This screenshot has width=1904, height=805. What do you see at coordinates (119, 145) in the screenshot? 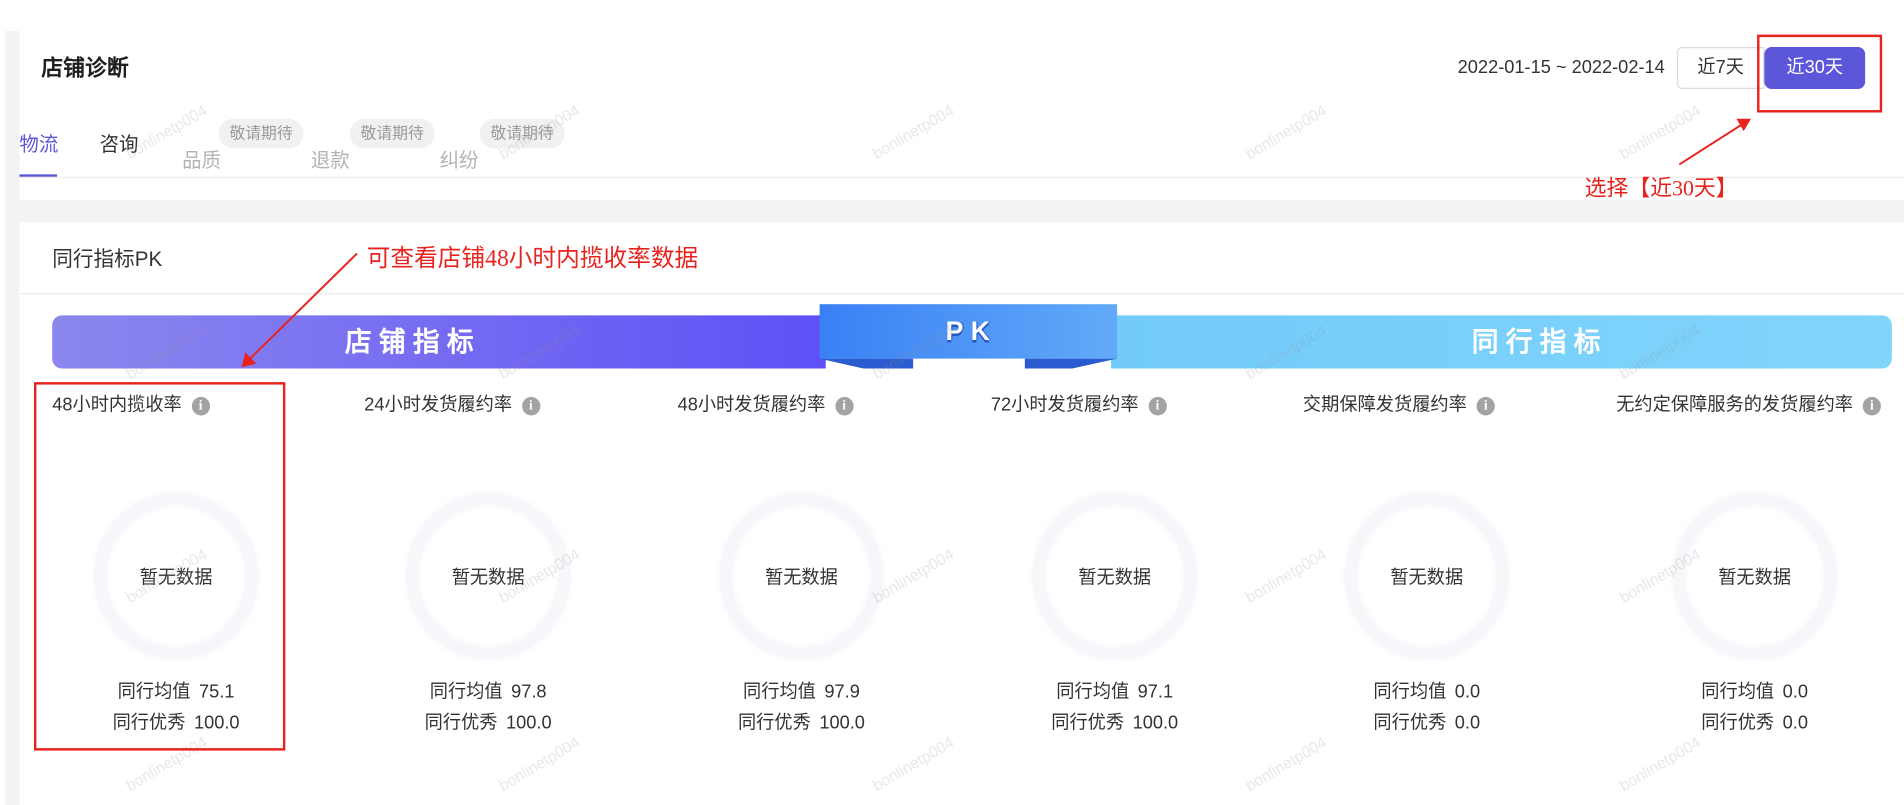
I see `tab-consultation: 咨询` at bounding box center [119, 145].